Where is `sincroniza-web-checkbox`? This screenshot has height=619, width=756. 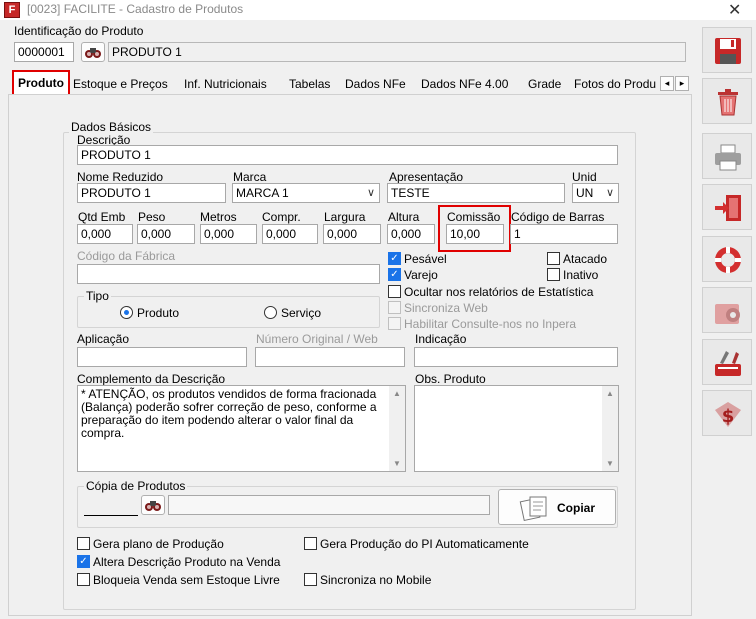
sincroniza-web-checkbox is located at coordinates (394, 307).